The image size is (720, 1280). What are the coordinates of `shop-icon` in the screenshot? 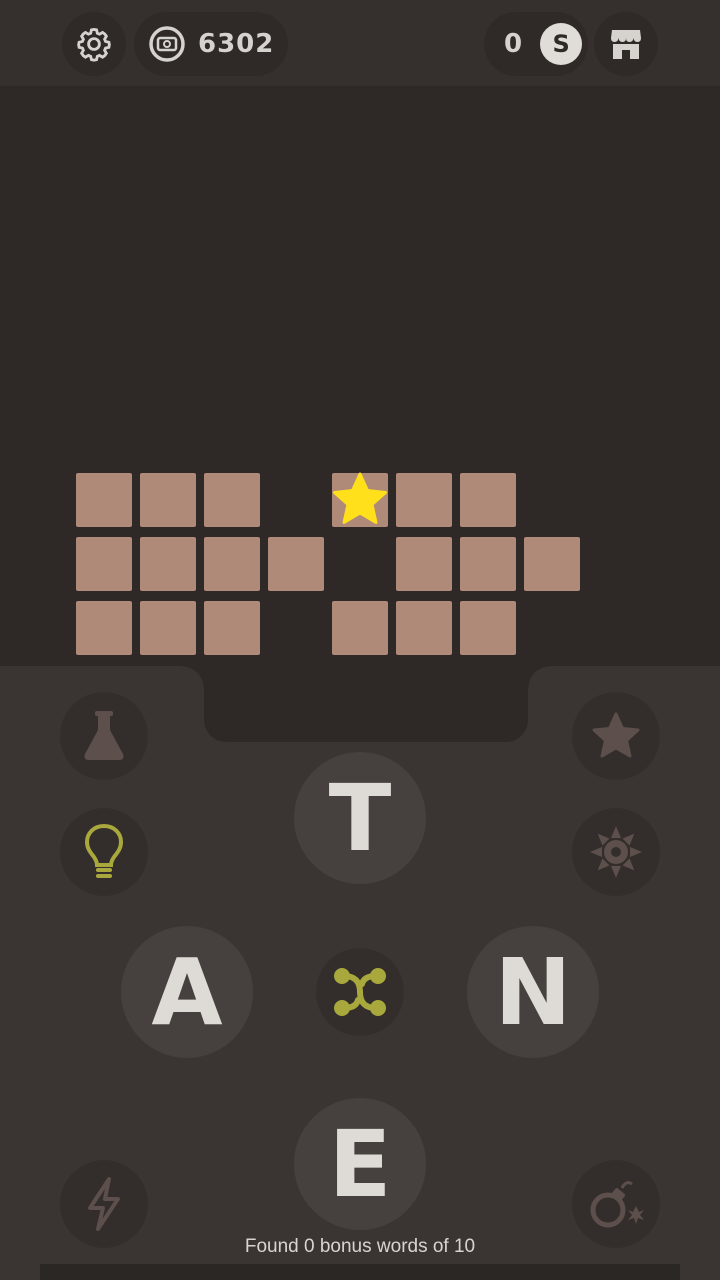 It's located at (626, 44).